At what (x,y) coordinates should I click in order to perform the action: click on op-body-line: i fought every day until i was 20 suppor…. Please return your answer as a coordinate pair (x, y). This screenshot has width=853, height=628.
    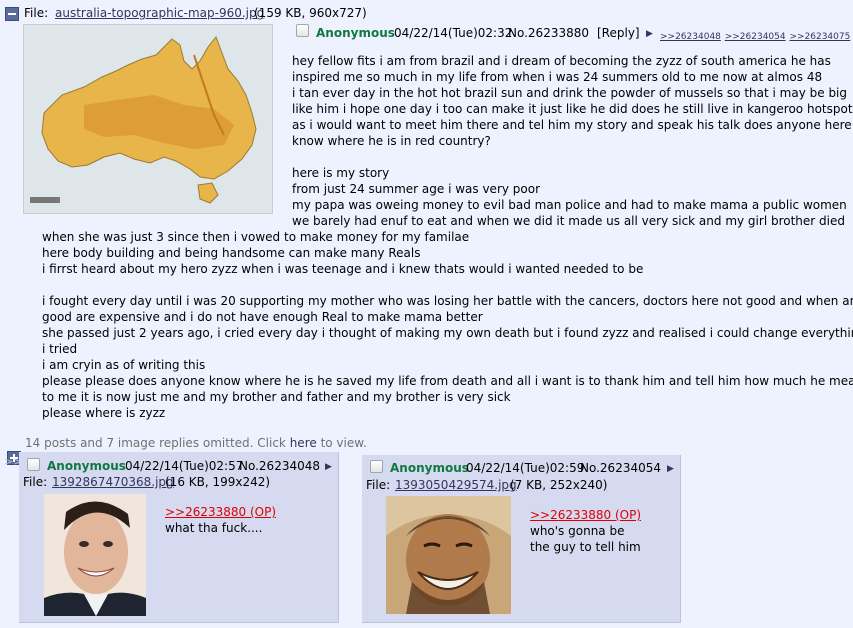
    Looking at the image, I should click on (447, 301).